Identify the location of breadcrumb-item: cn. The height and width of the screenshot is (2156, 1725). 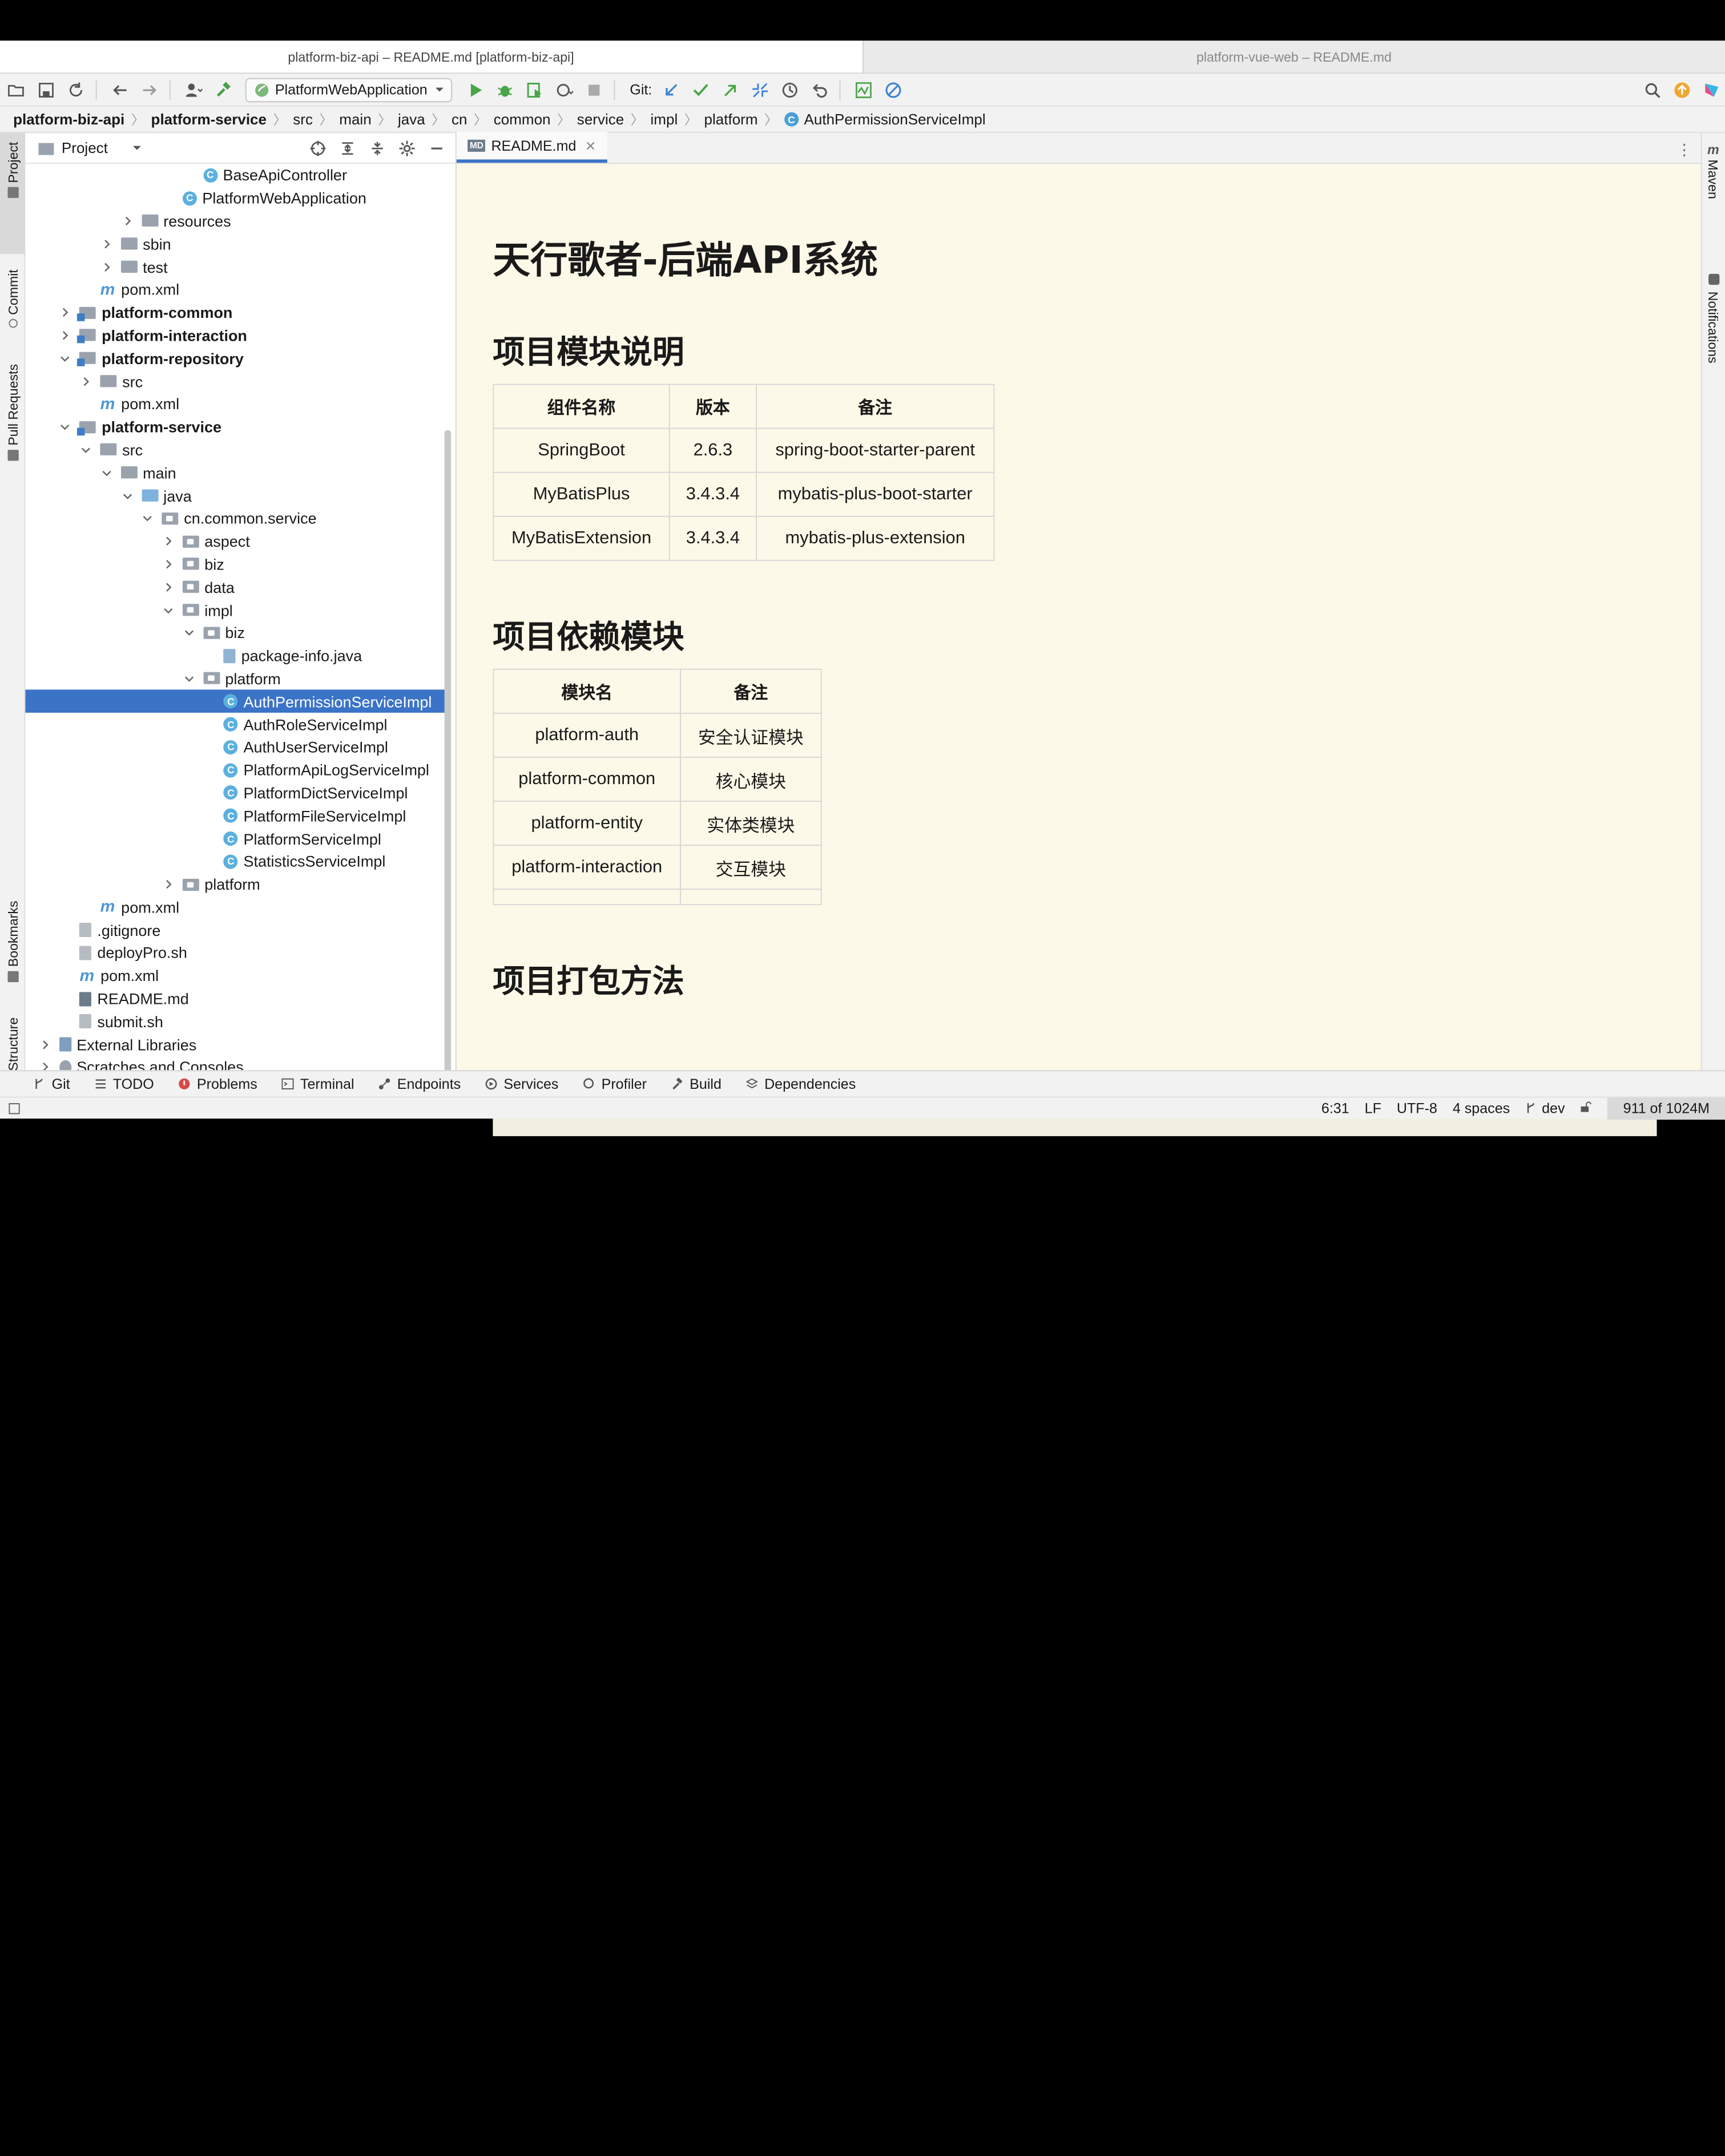
(459, 119).